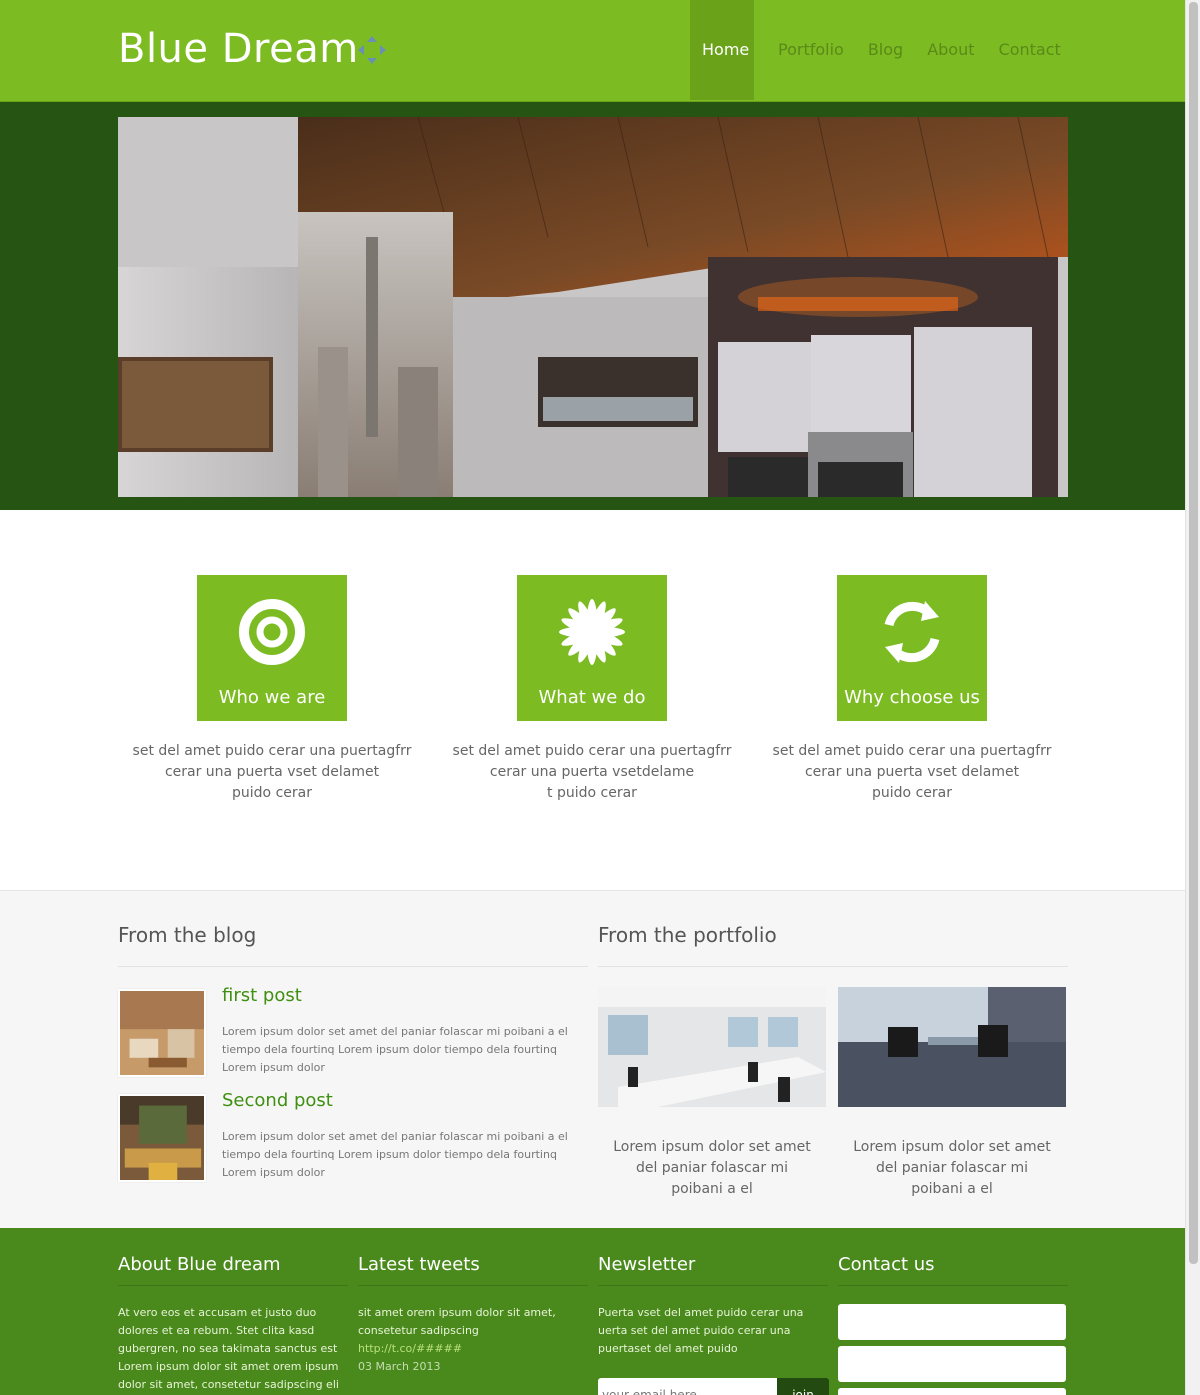 This screenshot has height=1395, width=1200. I want to click on footer-contact: Contact us, so click(953, 1324).